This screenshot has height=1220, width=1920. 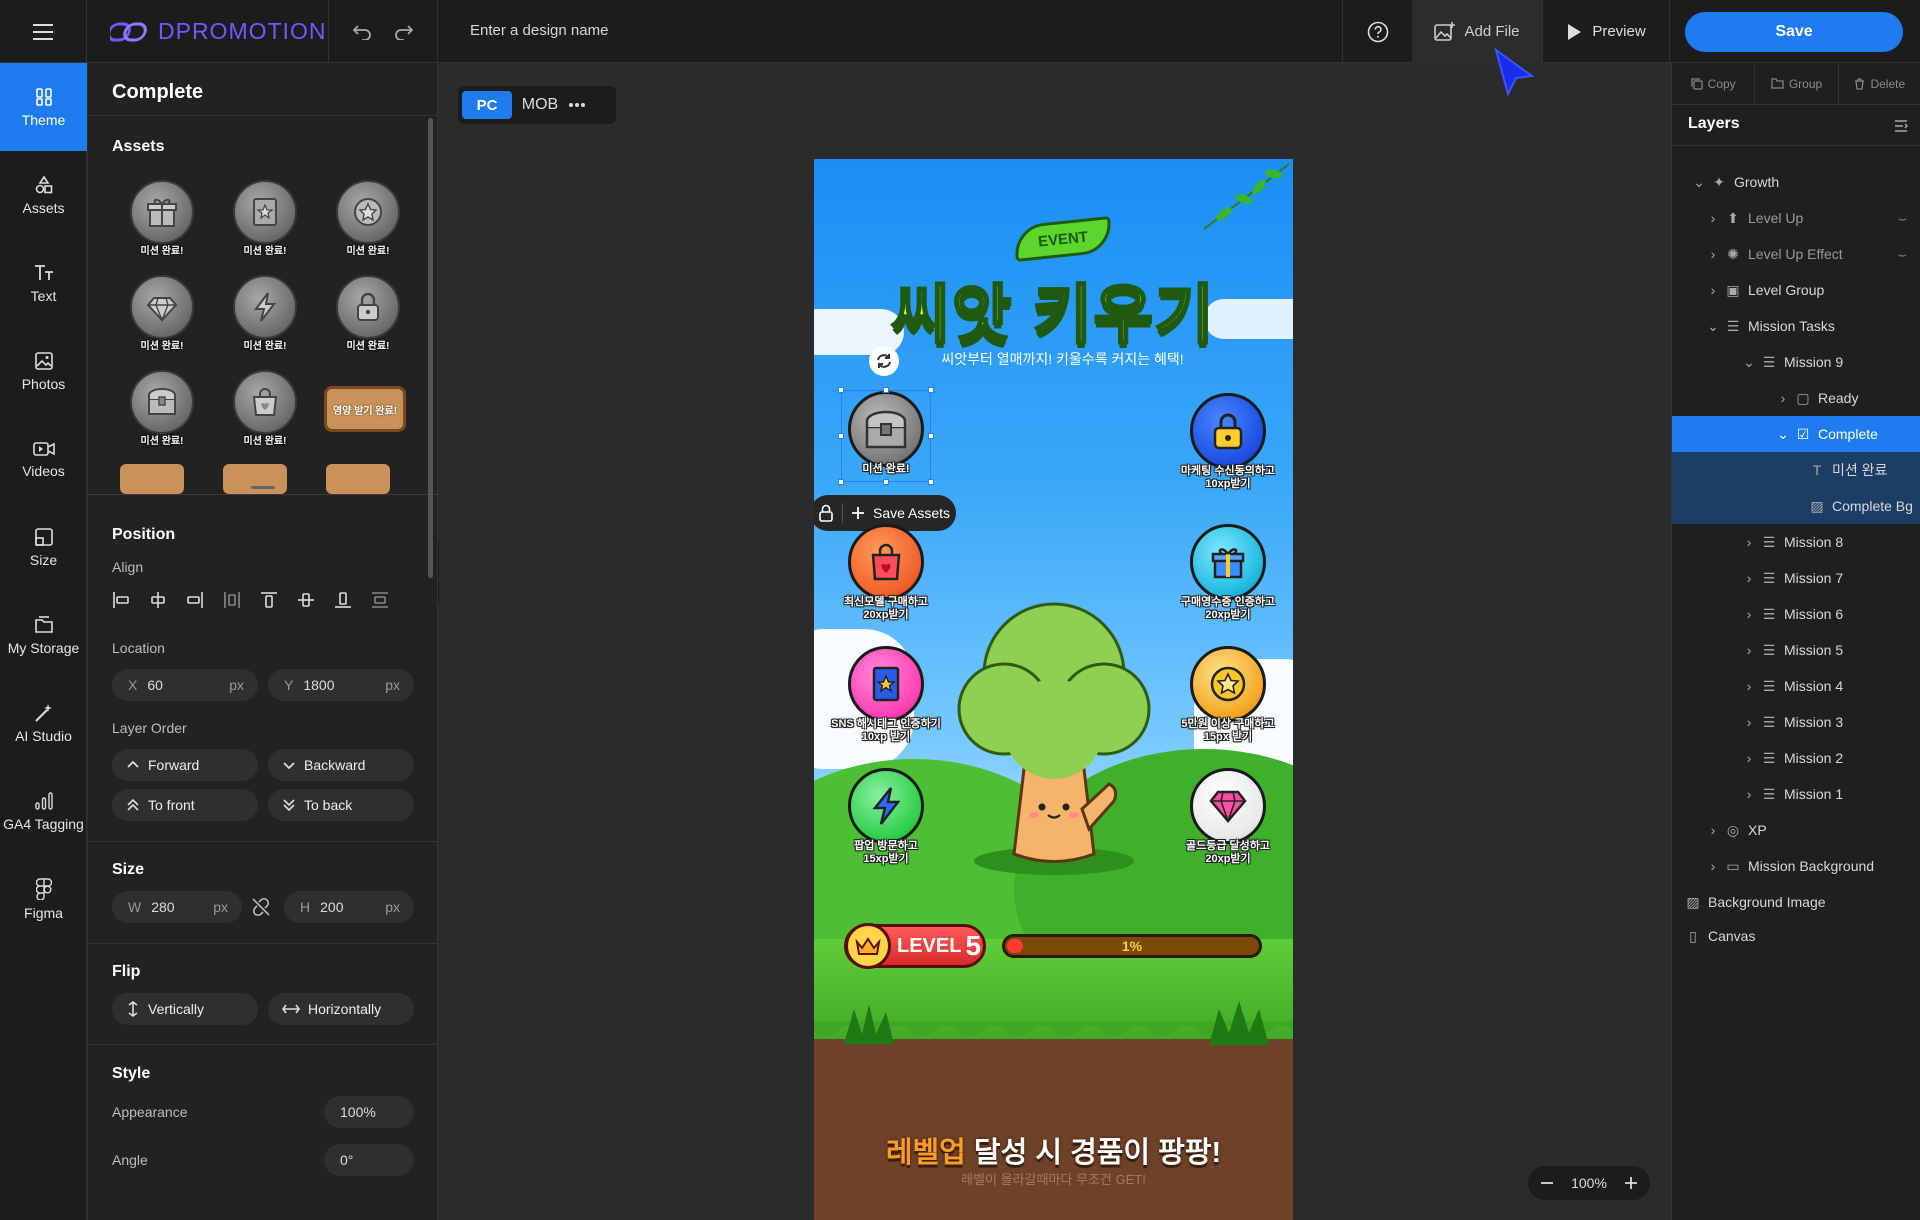 I want to click on appearance-input: 100%, so click(x=369, y=1112).